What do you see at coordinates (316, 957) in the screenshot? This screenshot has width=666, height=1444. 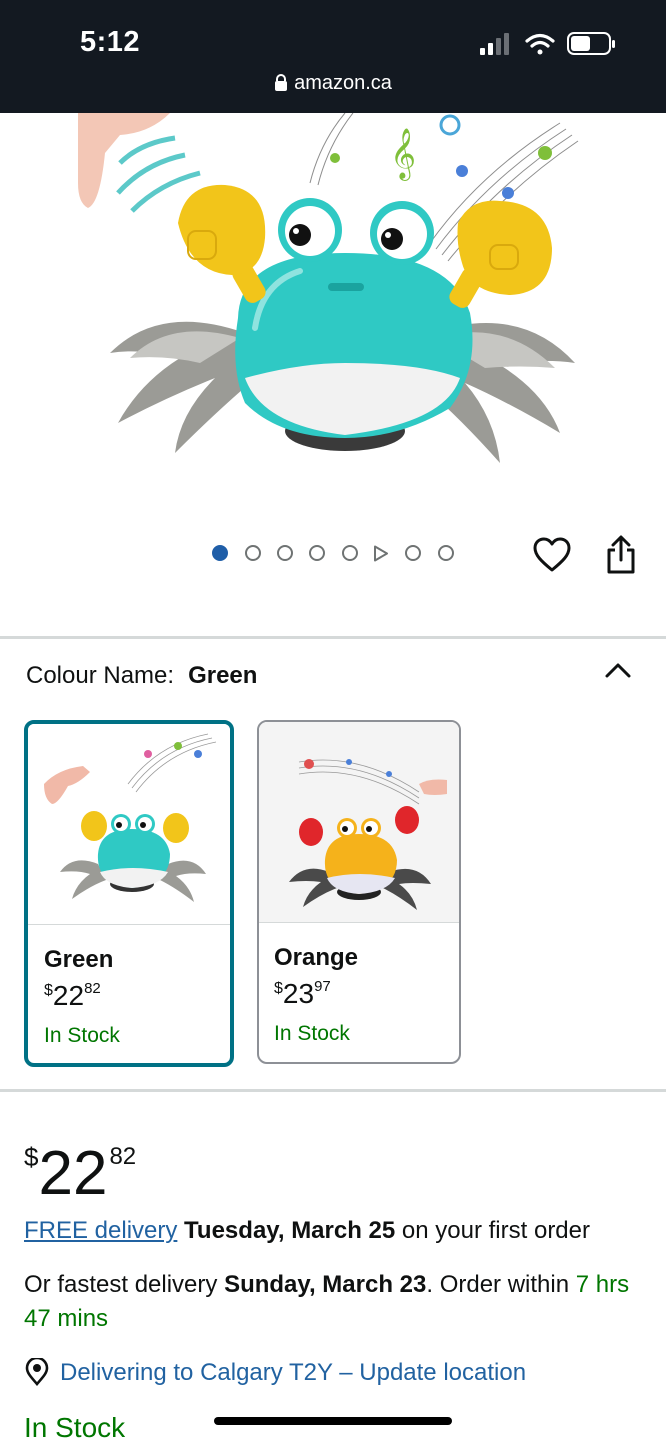 I see `variant-name: Orange` at bounding box center [316, 957].